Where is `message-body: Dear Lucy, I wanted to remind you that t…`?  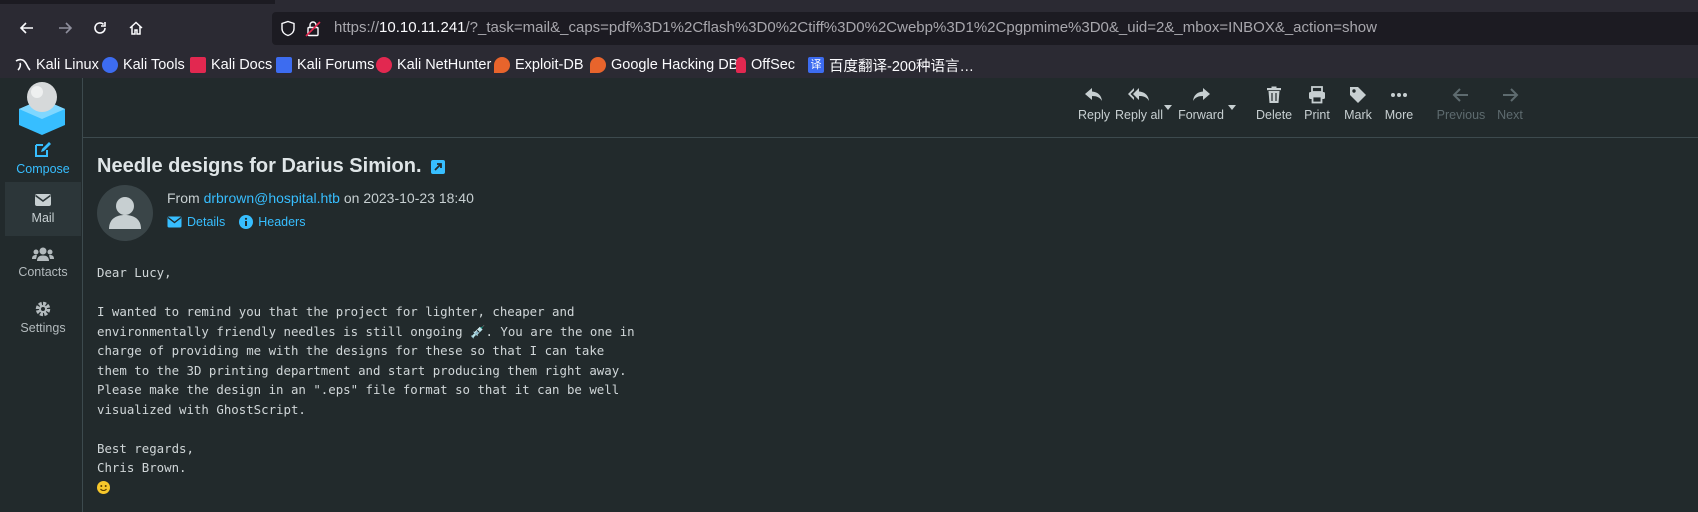
message-body: Dear Lucy, I wanted to remind you that t… is located at coordinates (366, 380).